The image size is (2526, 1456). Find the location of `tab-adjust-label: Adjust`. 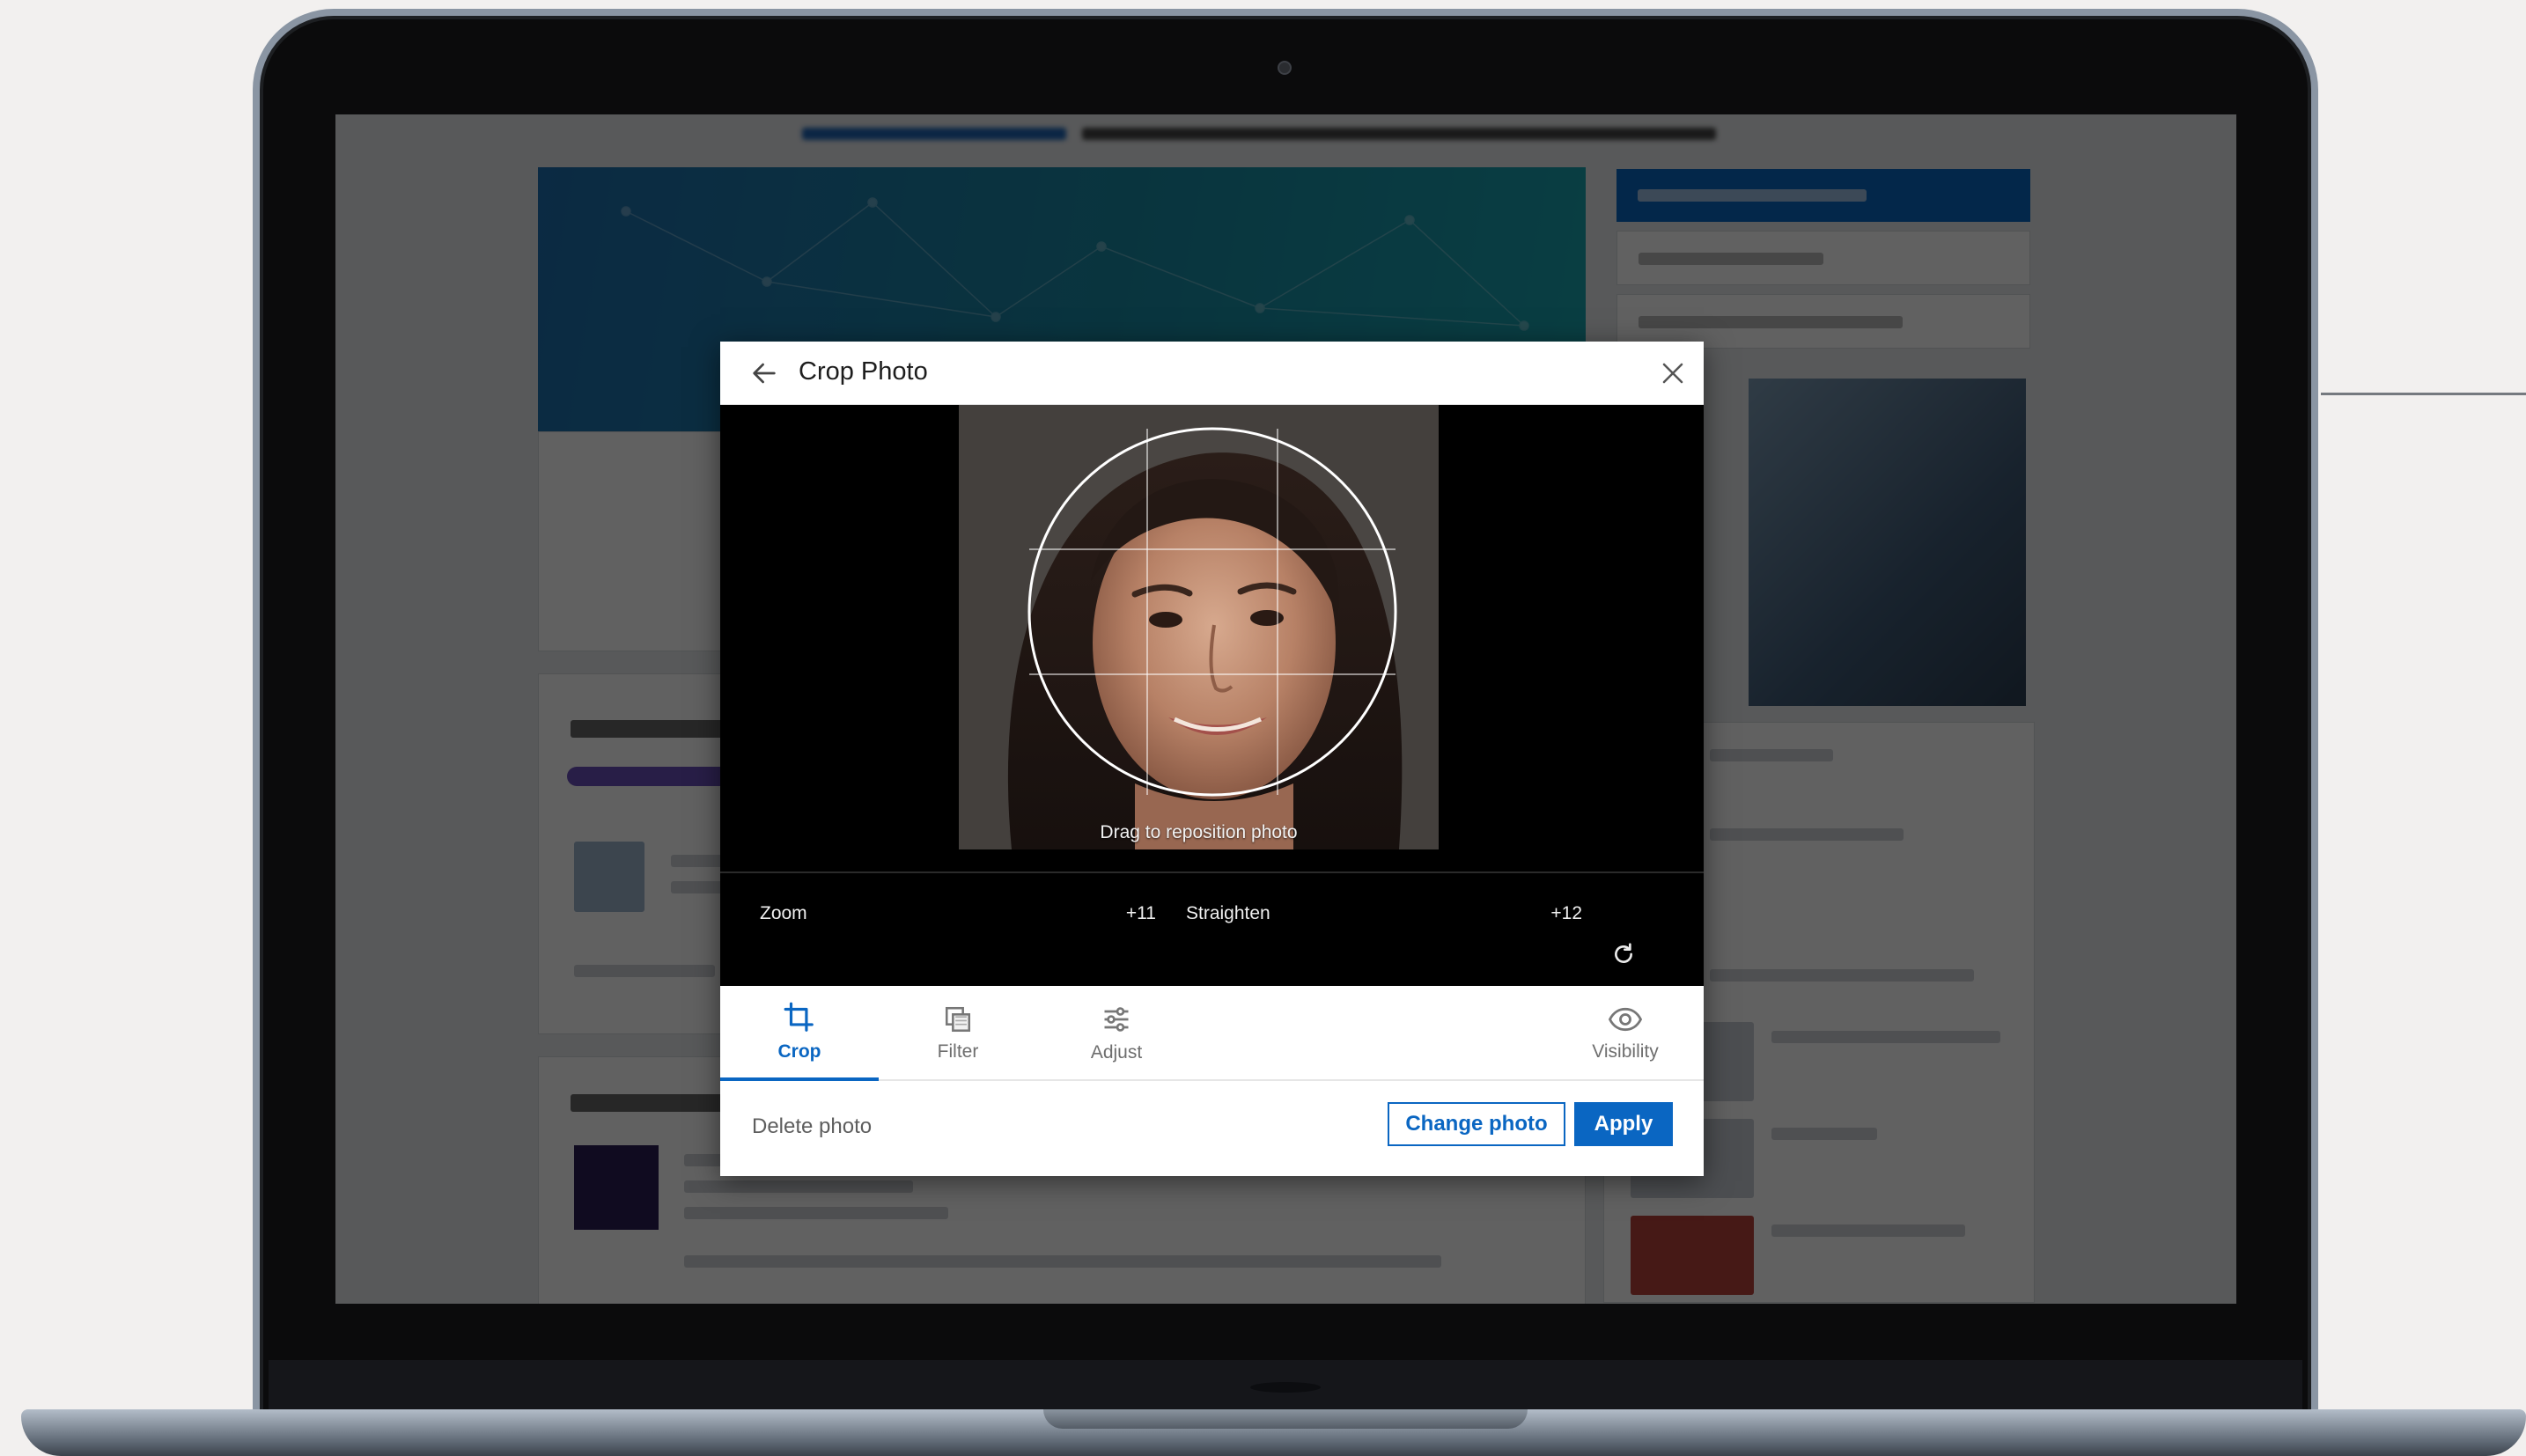

tab-adjust-label: Adjust is located at coordinates (1116, 1052).